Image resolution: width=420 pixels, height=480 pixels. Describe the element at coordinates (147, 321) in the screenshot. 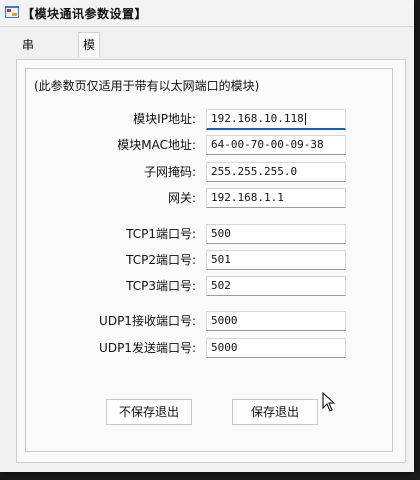

I see `udp-recv-label: UDP1接收端口号:` at that location.